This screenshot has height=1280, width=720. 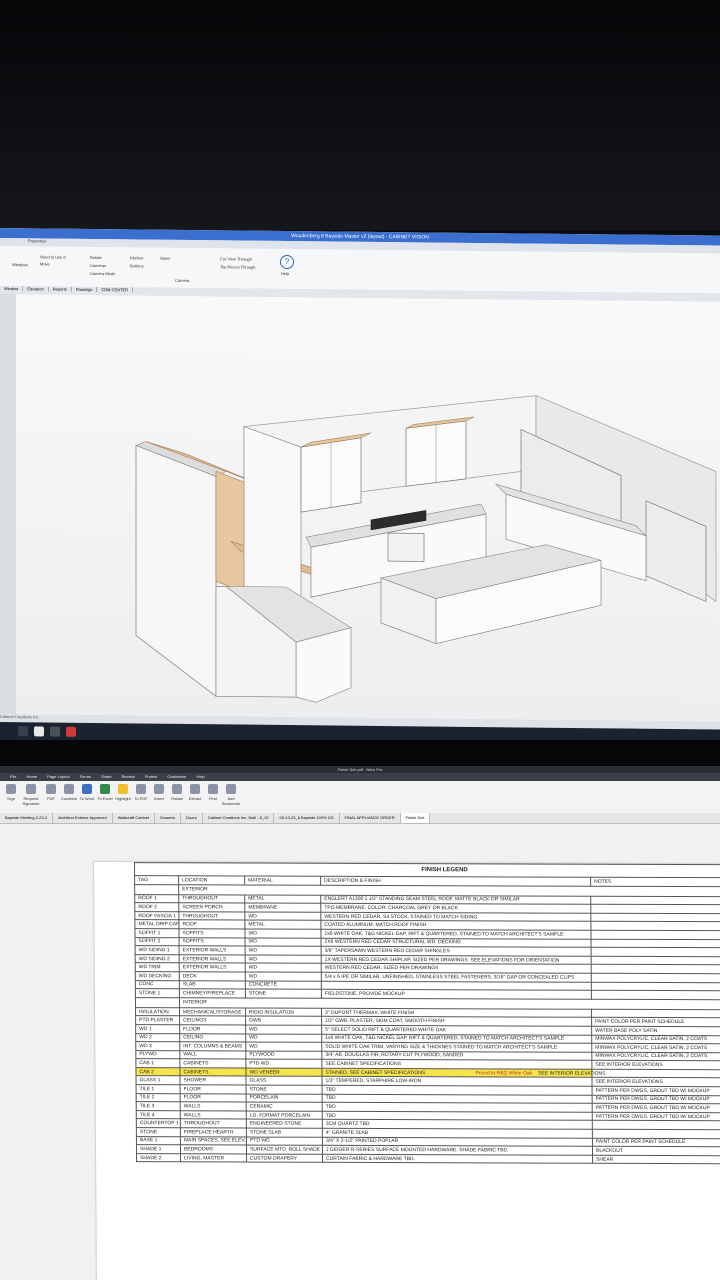 What do you see at coordinates (213, 1081) in the screenshot?
I see `cell-location: SHOWER` at bounding box center [213, 1081].